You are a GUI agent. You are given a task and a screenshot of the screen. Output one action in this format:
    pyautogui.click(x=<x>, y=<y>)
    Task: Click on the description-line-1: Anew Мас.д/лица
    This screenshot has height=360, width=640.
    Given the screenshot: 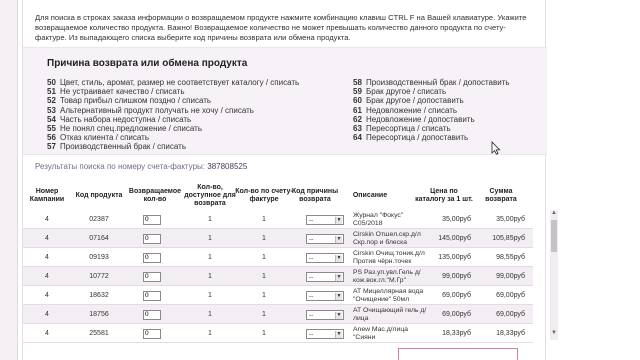 What is the action you would take?
    pyautogui.click(x=380, y=329)
    